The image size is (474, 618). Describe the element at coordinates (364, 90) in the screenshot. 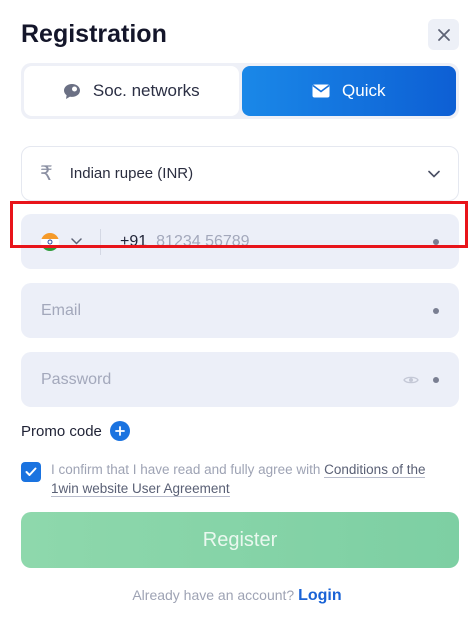

I see `tab-label: Quick` at that location.